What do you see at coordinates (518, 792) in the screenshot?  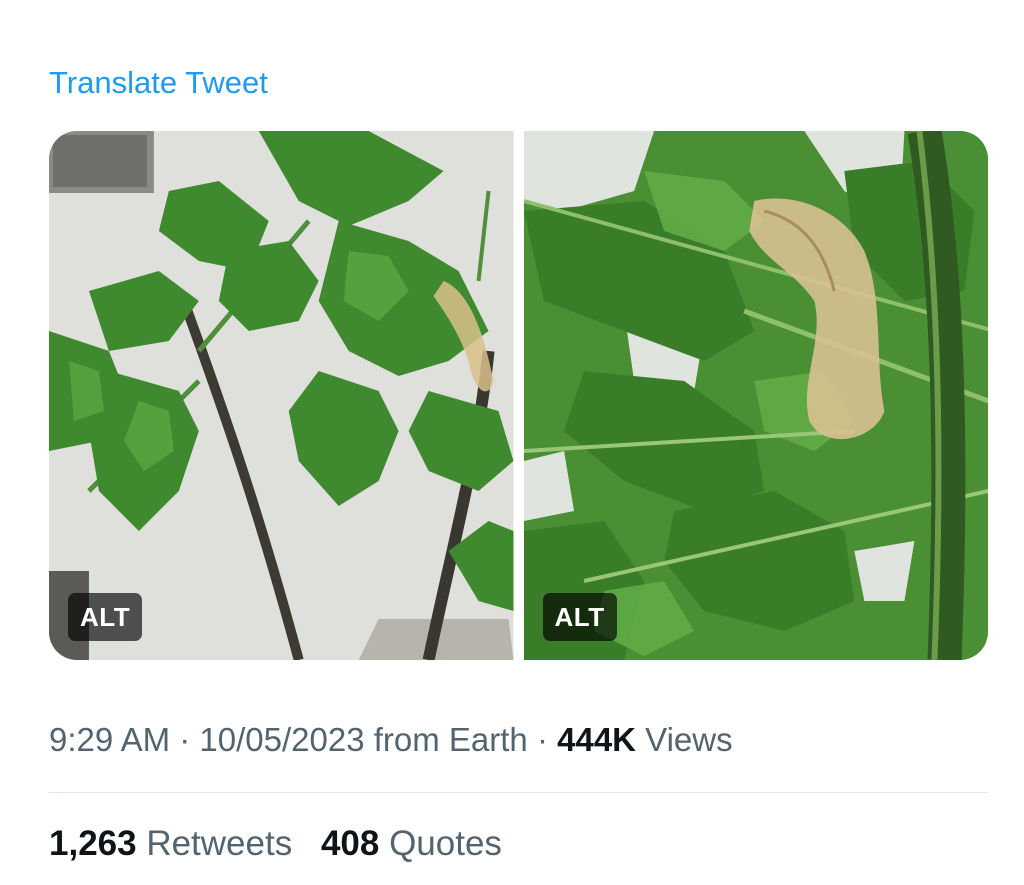 I see `divider` at bounding box center [518, 792].